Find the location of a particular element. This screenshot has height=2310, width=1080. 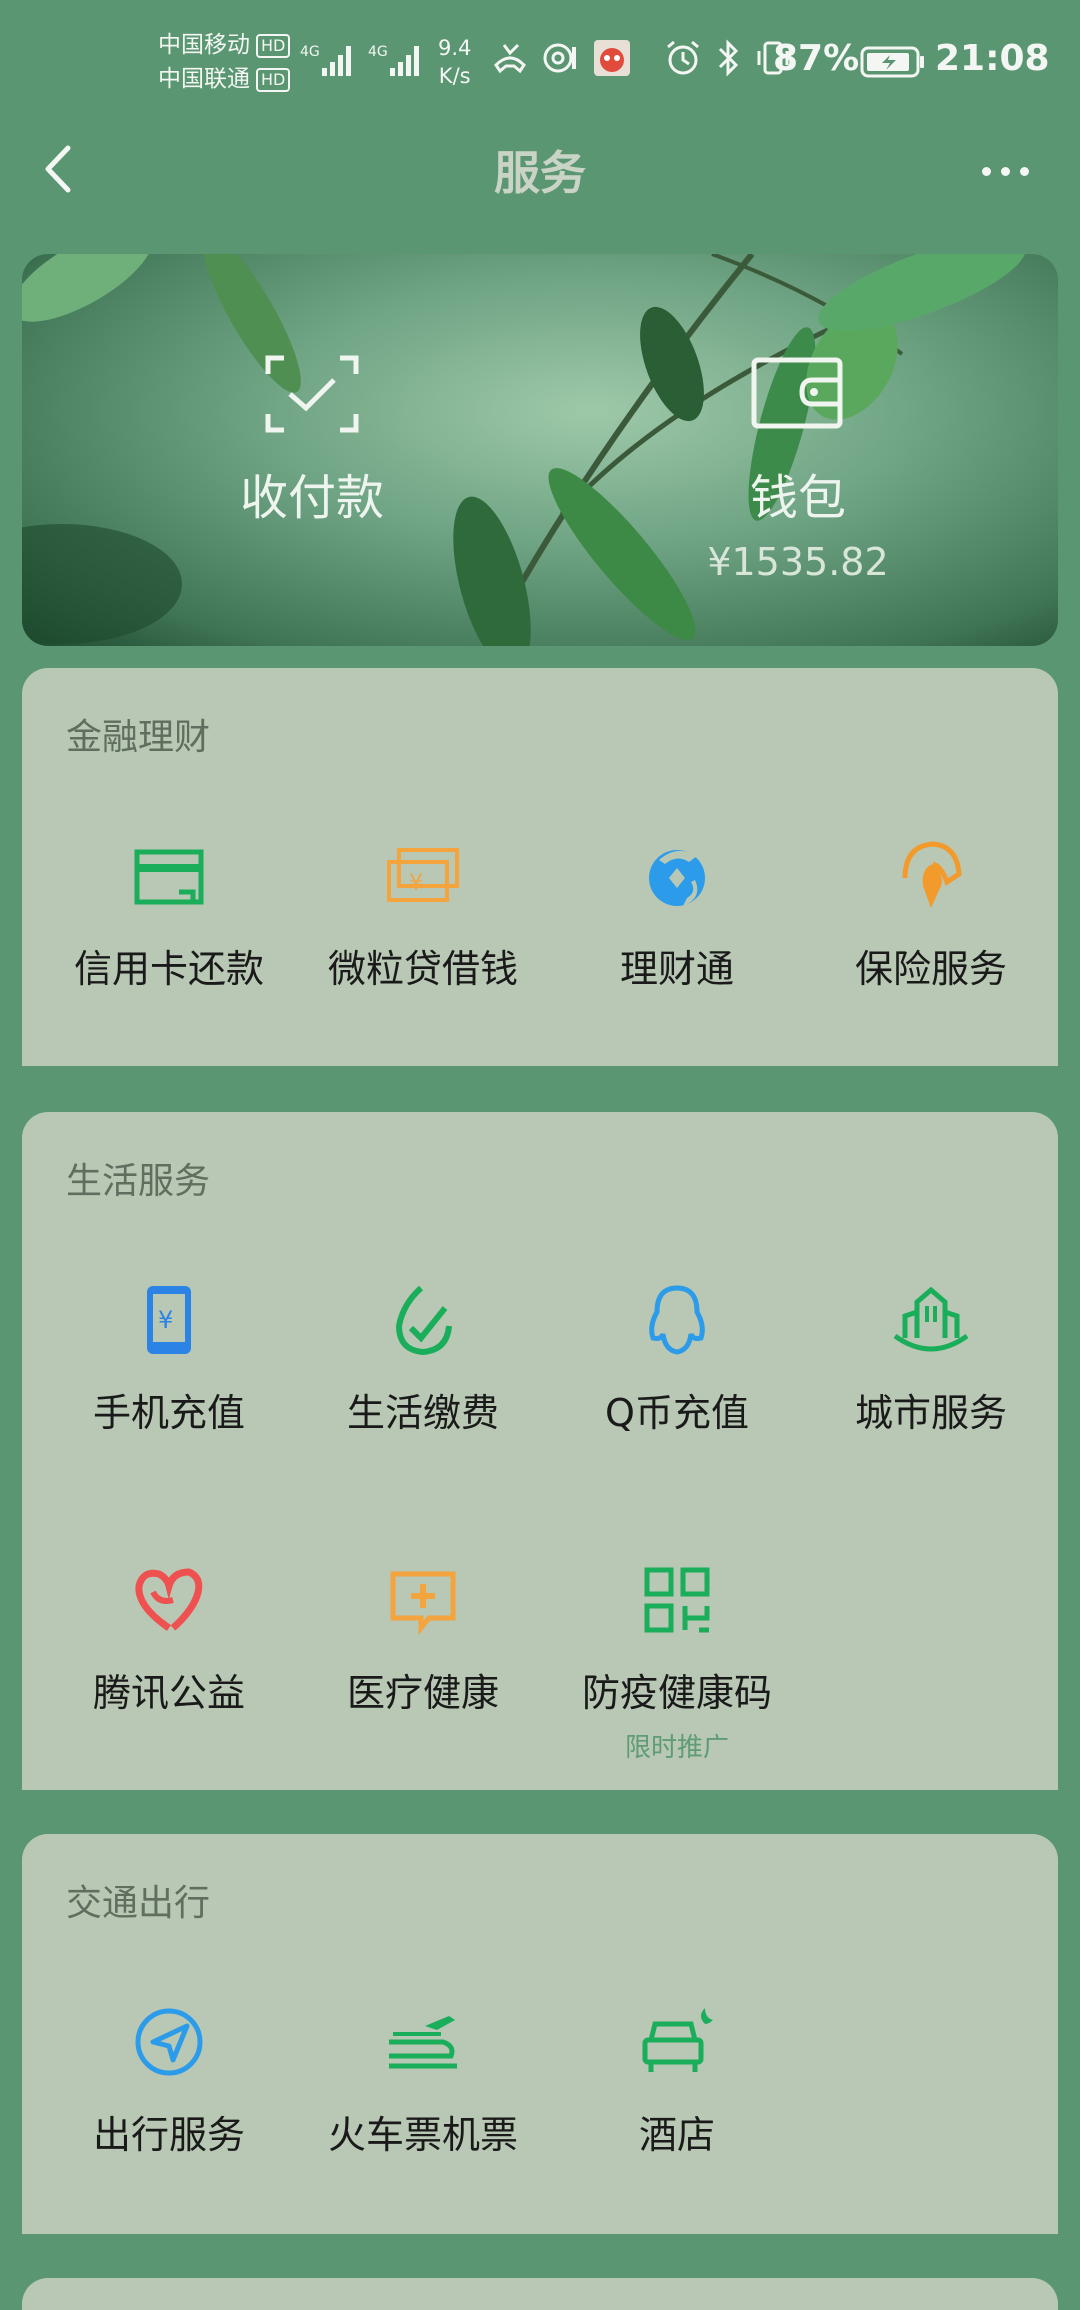

wallet-balance: ¥1535.82 is located at coordinates (798, 562).